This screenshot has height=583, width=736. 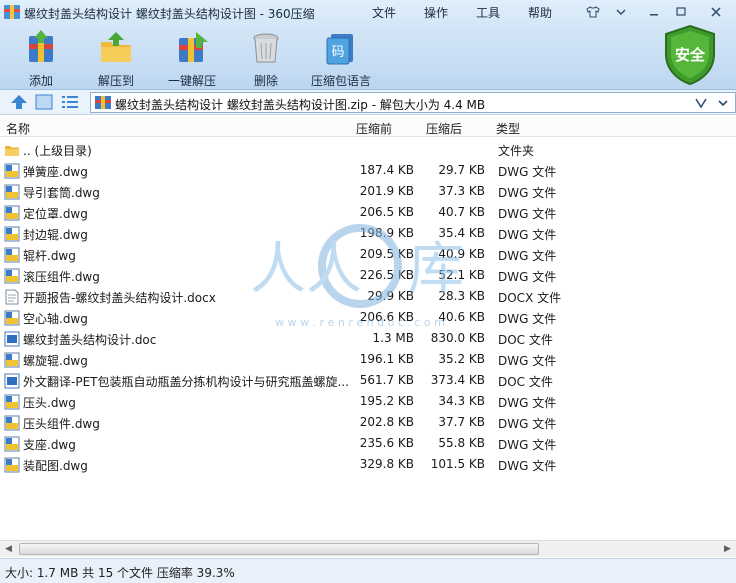 I want to click on address-row: 螺纹封盖头结构设计 螺纹封盖头结构设计图.zip - 解包大小为 4.4 MB, so click(x=368, y=102).